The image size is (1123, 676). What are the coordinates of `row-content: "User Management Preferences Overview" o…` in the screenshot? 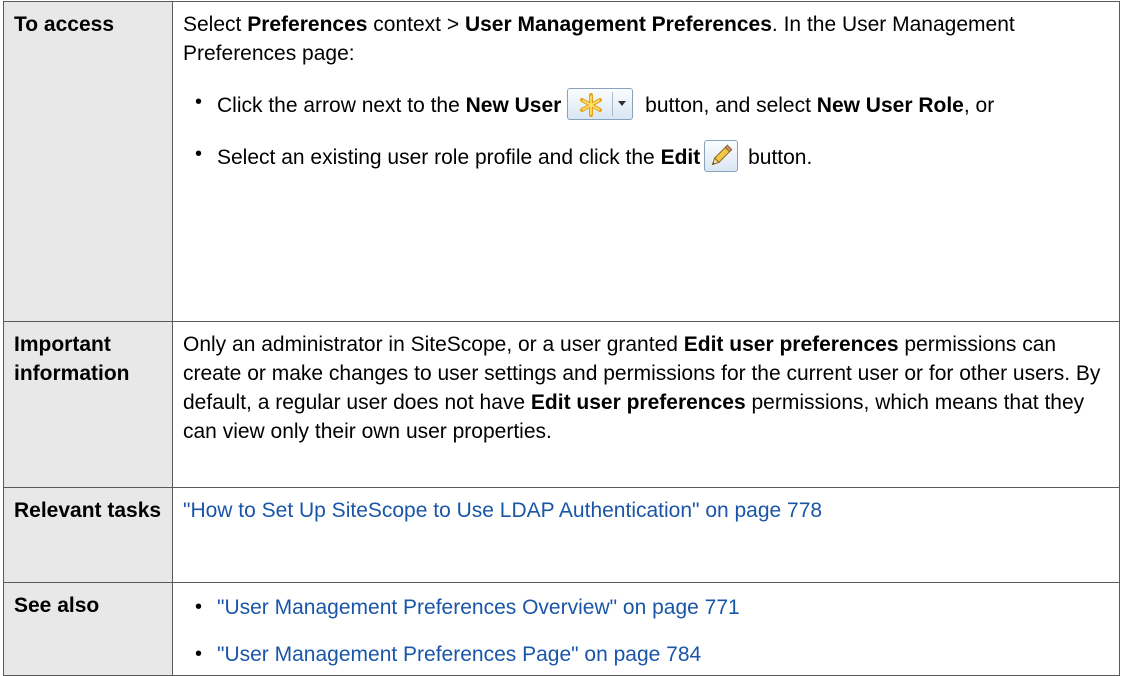 It's located at (646, 629).